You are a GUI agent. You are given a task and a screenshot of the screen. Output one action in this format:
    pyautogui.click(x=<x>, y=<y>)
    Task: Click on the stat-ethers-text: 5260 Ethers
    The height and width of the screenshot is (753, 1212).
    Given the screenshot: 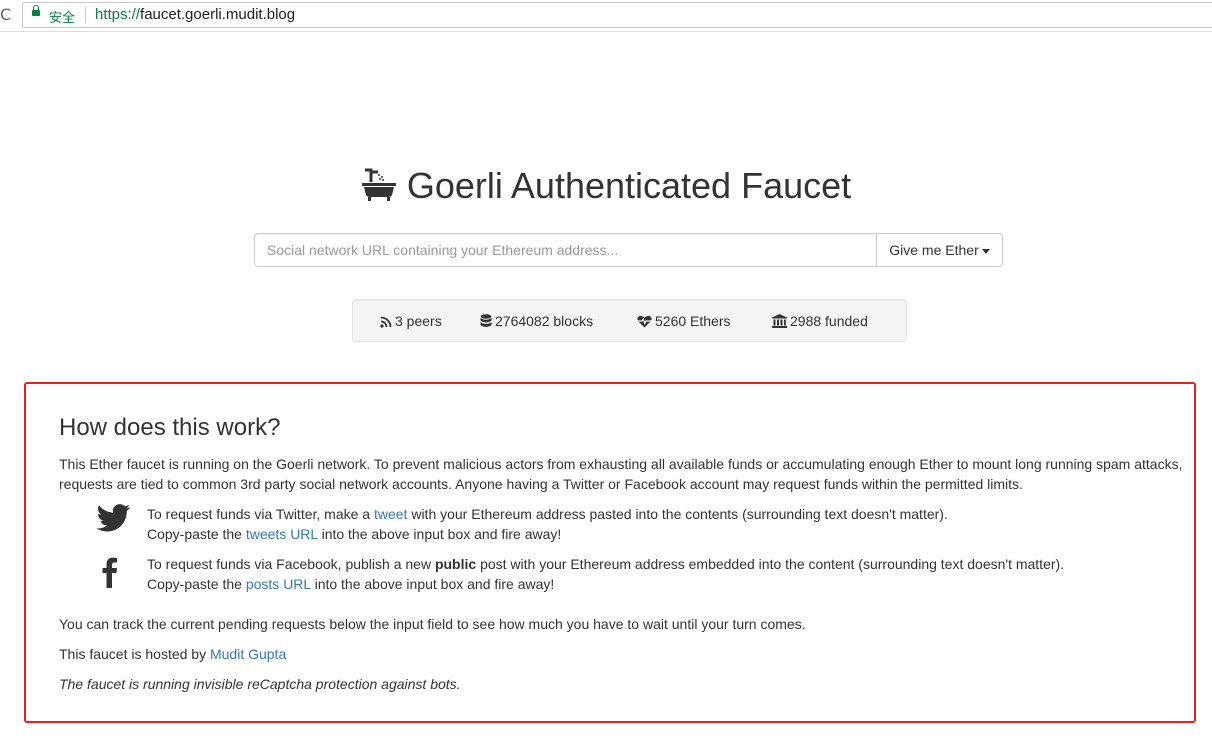 What is the action you would take?
    pyautogui.click(x=693, y=321)
    